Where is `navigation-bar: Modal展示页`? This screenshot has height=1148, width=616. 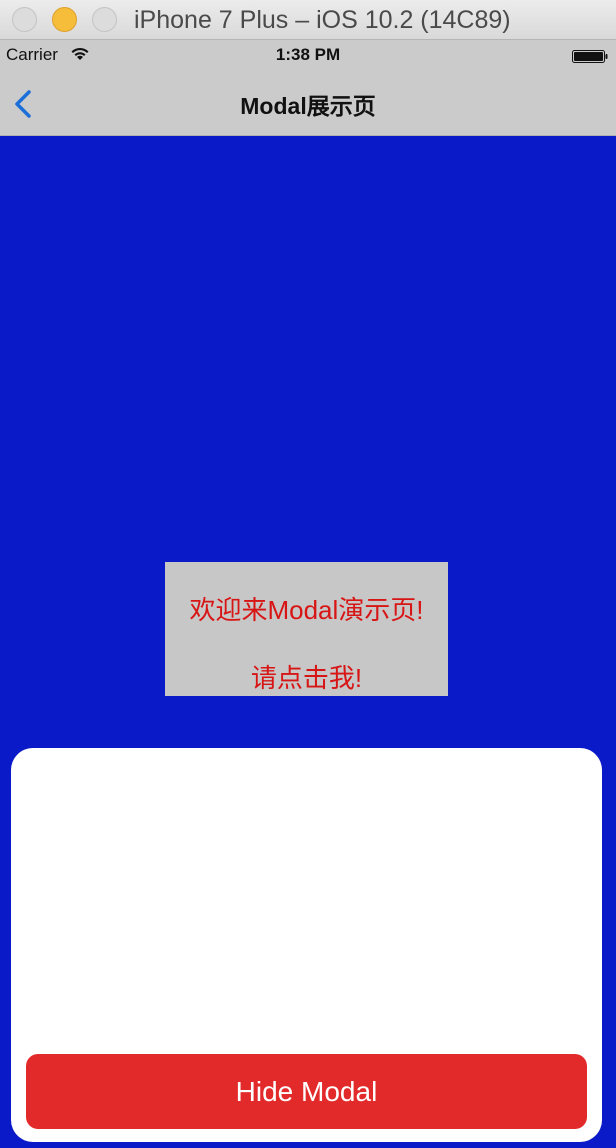
navigation-bar: Modal展示页 is located at coordinates (308, 104).